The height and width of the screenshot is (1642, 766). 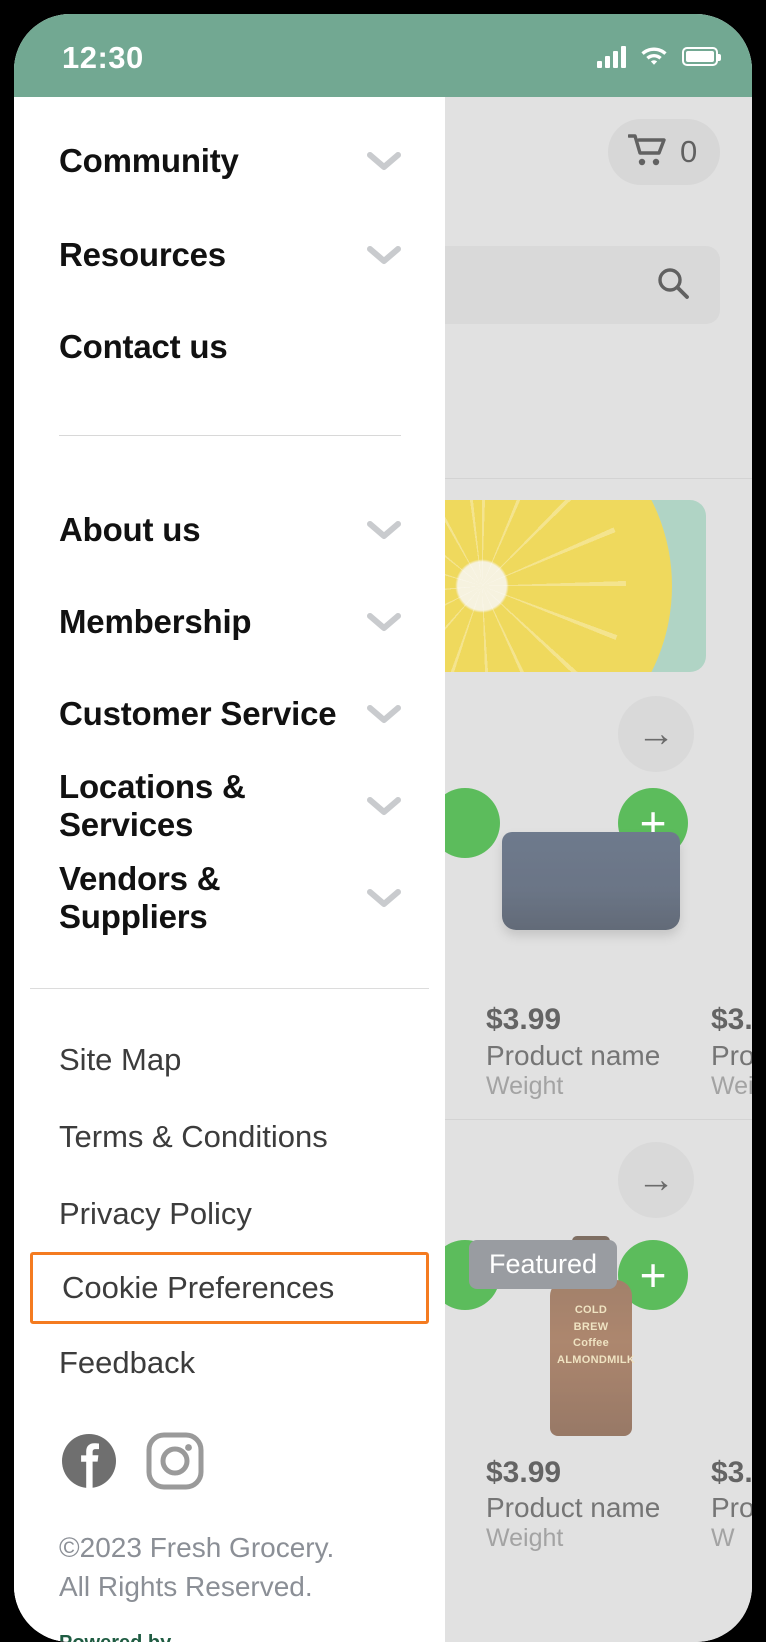 What do you see at coordinates (229, 255) in the screenshot?
I see `sidebar-item-resources: Resources` at bounding box center [229, 255].